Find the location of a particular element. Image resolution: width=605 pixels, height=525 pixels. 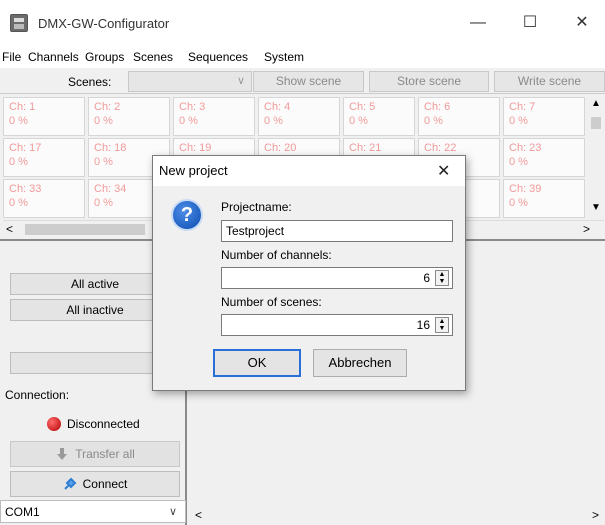

channel-cell: Ch: 6 0 % is located at coordinates (459, 116).